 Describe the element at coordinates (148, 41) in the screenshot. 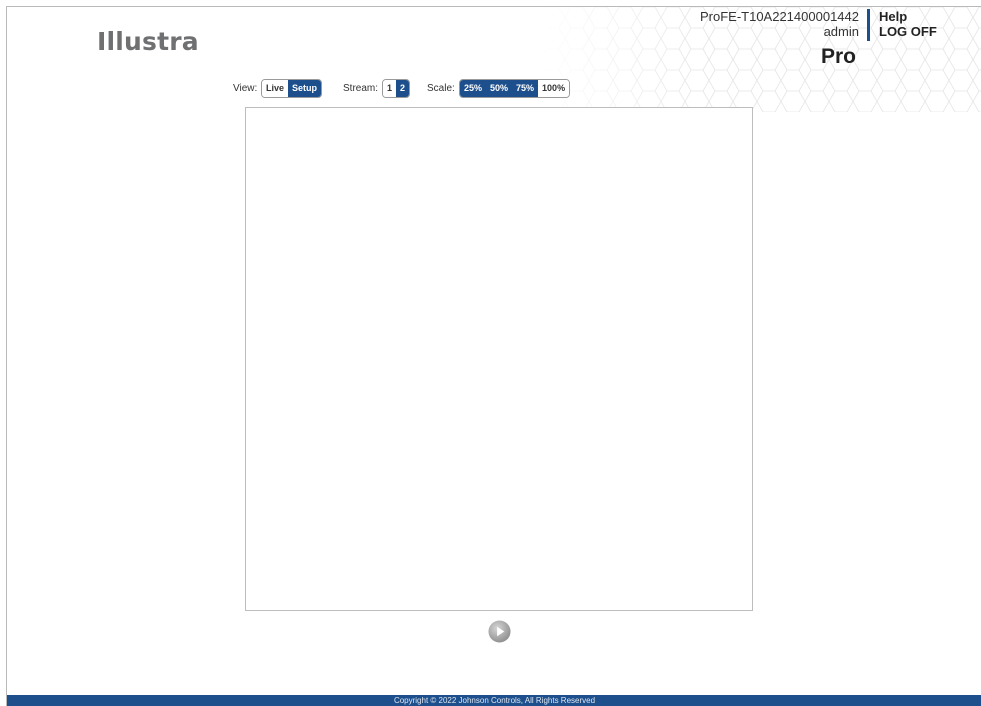

I see `illustra-logo: Illustra` at that location.